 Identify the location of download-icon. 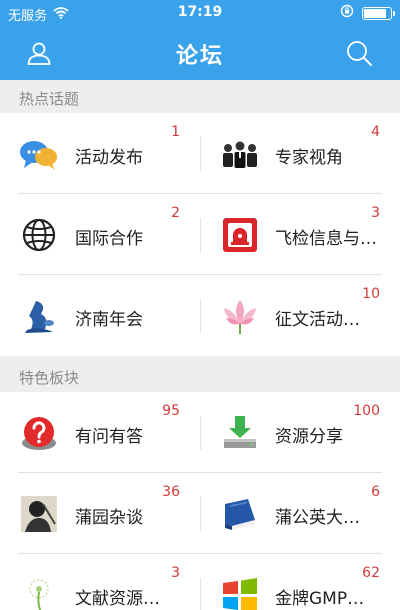
(240, 433).